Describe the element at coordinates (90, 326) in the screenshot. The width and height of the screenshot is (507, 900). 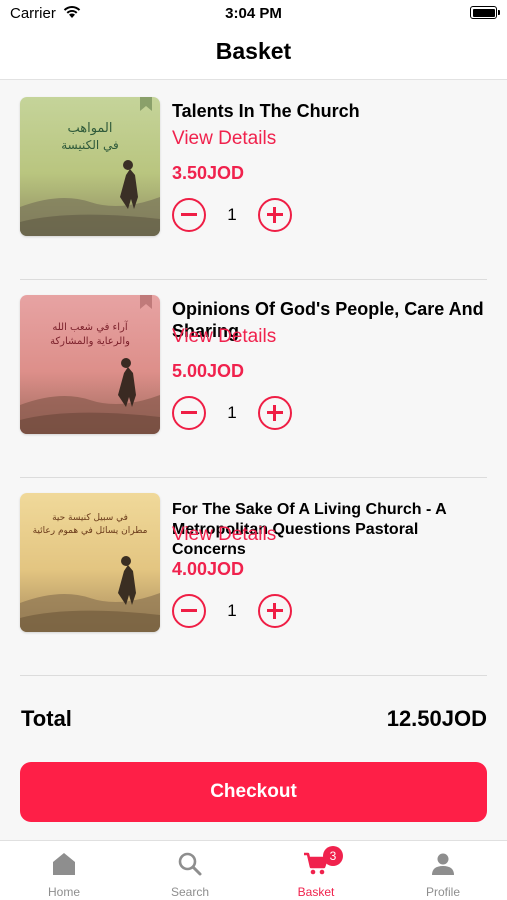
I see `cover-title-line: آراء في شعب الله` at that location.